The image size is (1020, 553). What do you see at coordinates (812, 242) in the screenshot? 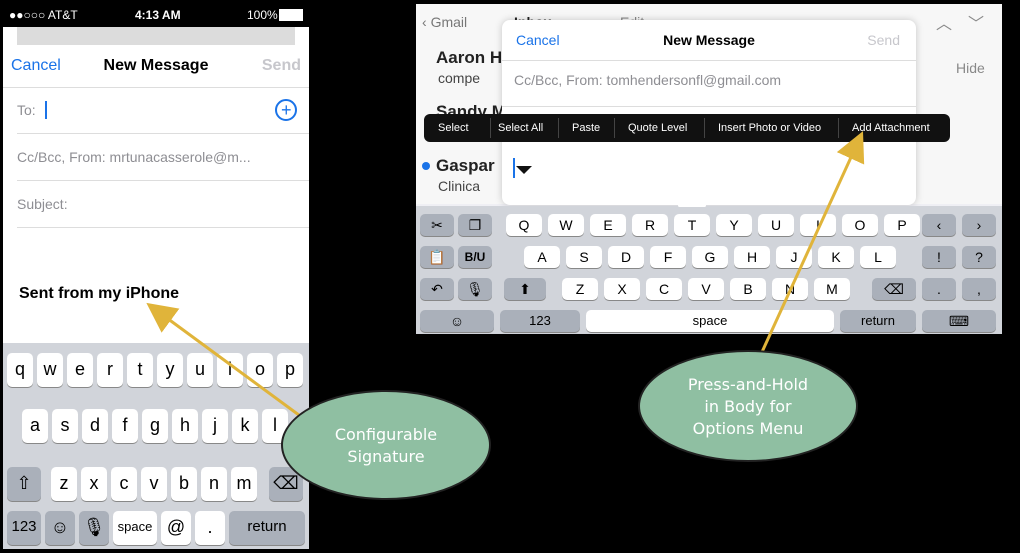
I see `menu-arrow` at bounding box center [812, 242].